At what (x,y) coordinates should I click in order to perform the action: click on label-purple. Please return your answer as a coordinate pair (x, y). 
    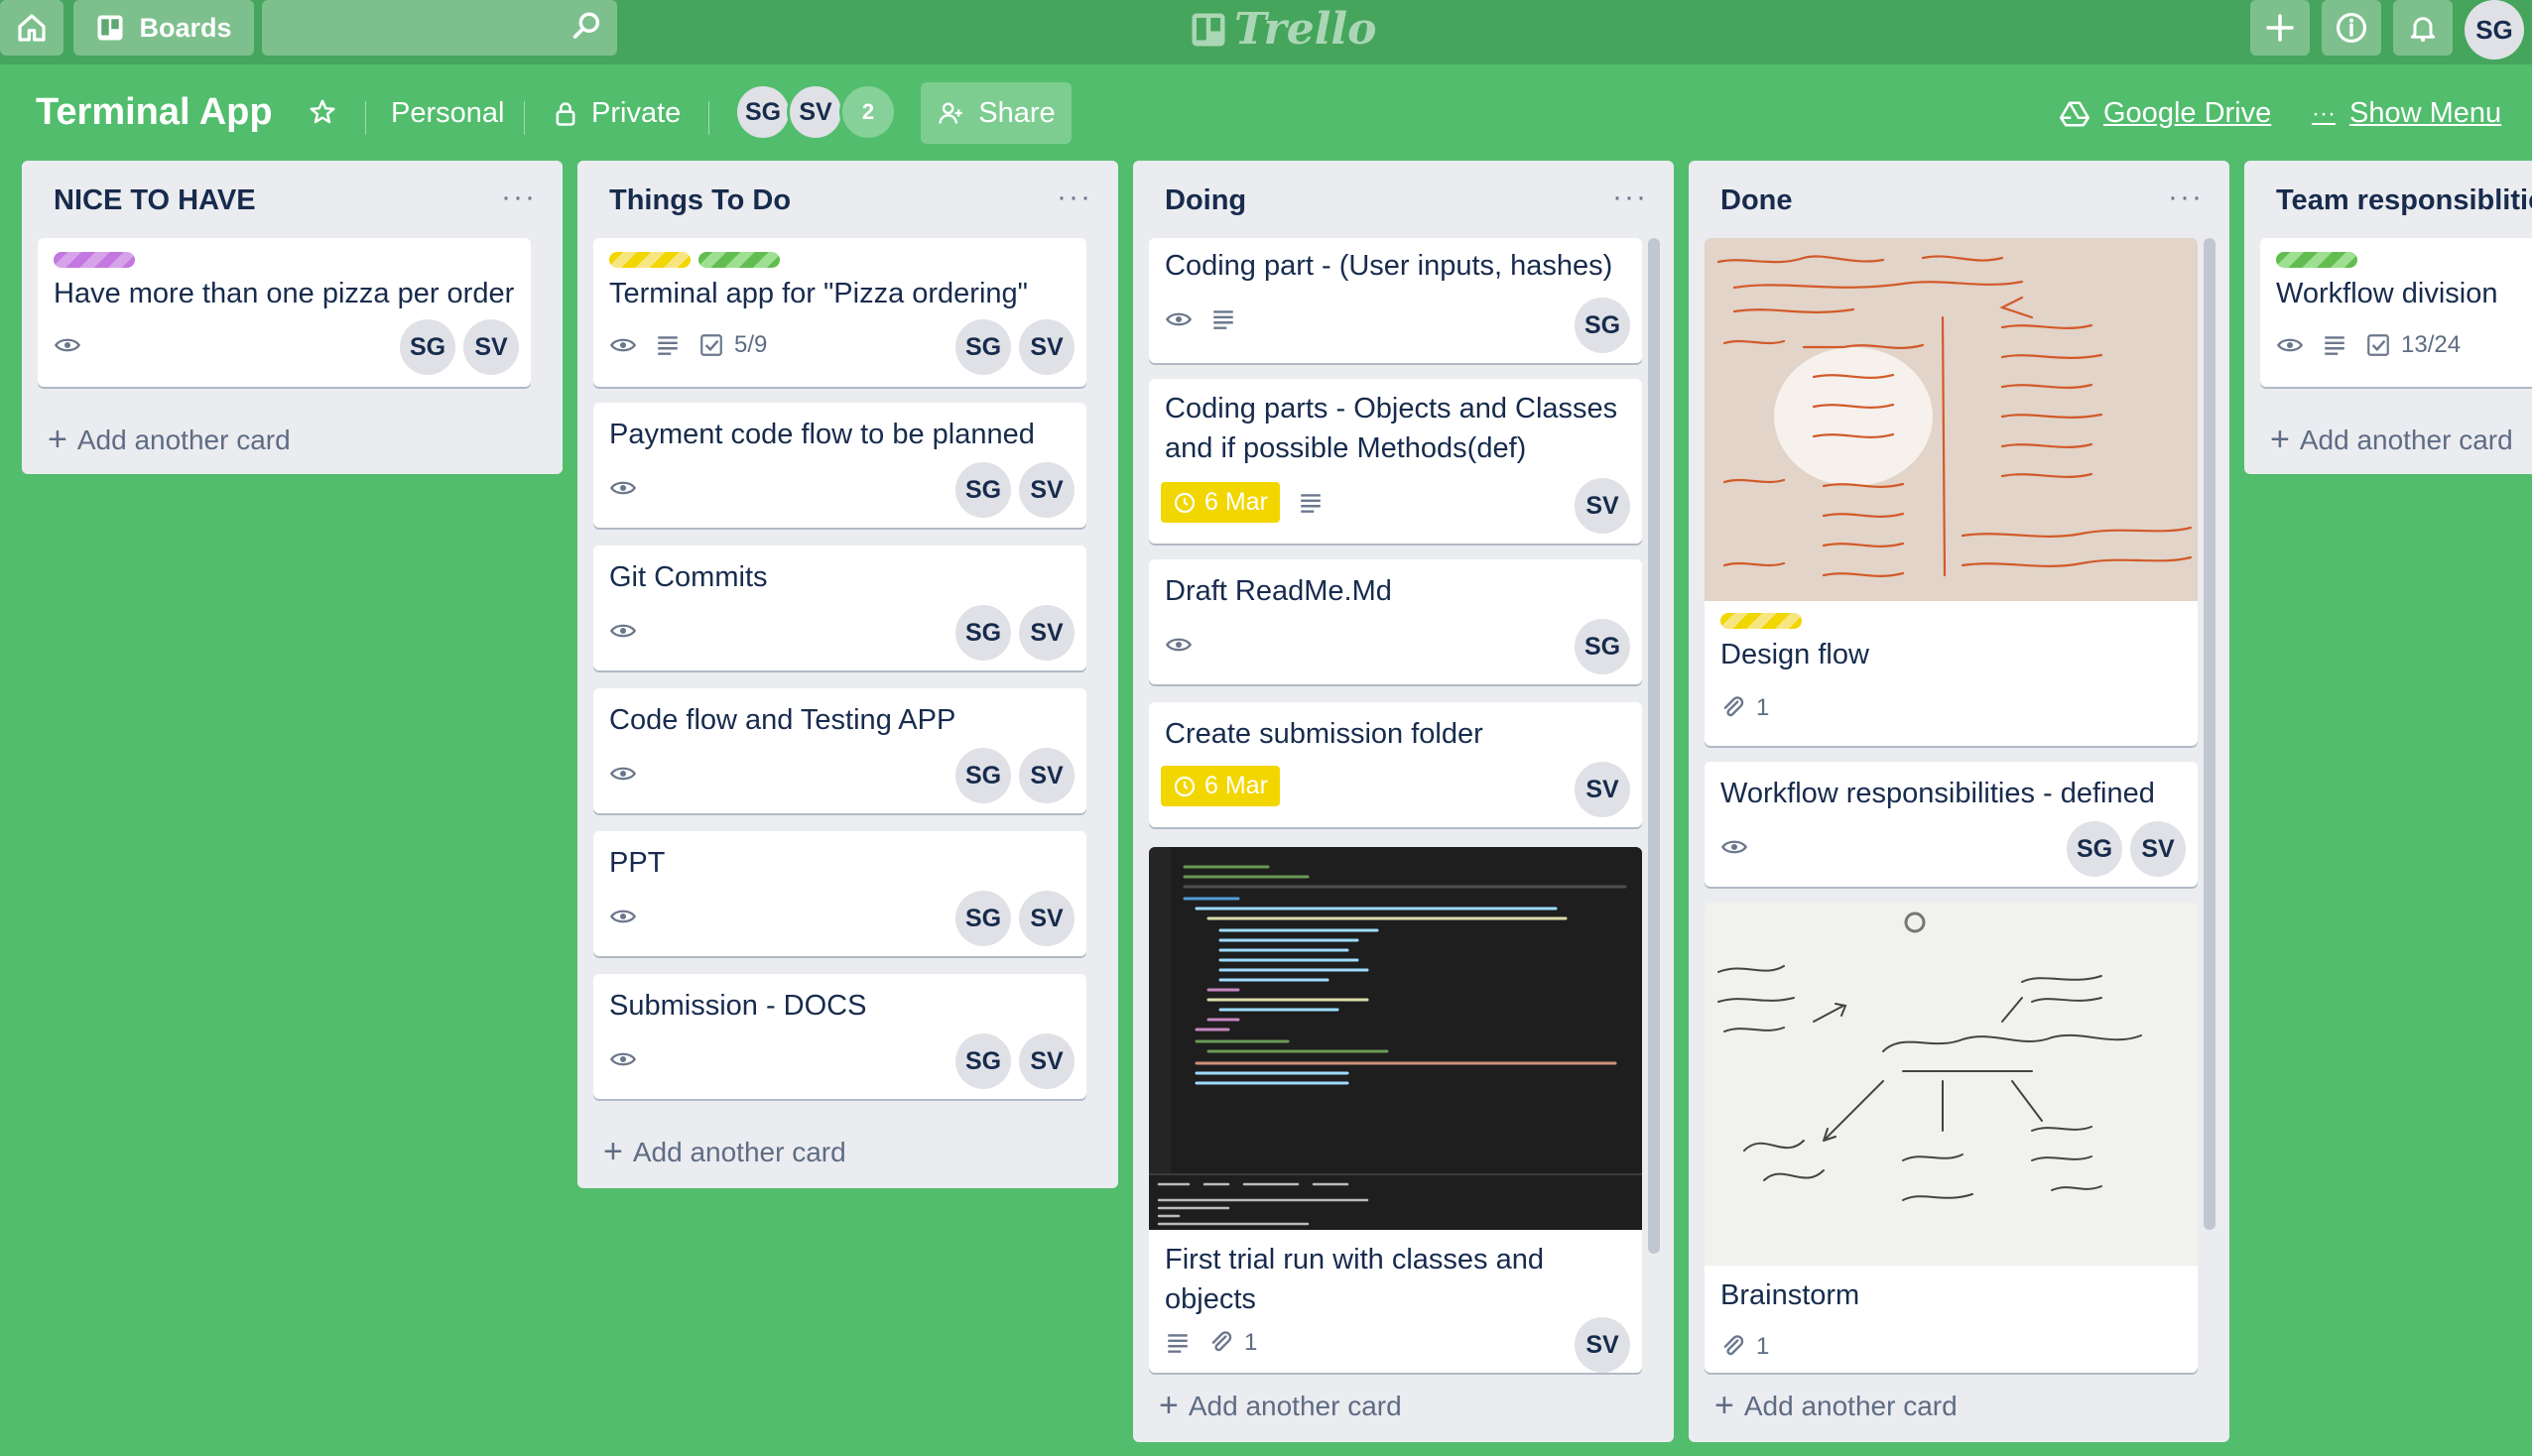
    Looking at the image, I should click on (94, 260).